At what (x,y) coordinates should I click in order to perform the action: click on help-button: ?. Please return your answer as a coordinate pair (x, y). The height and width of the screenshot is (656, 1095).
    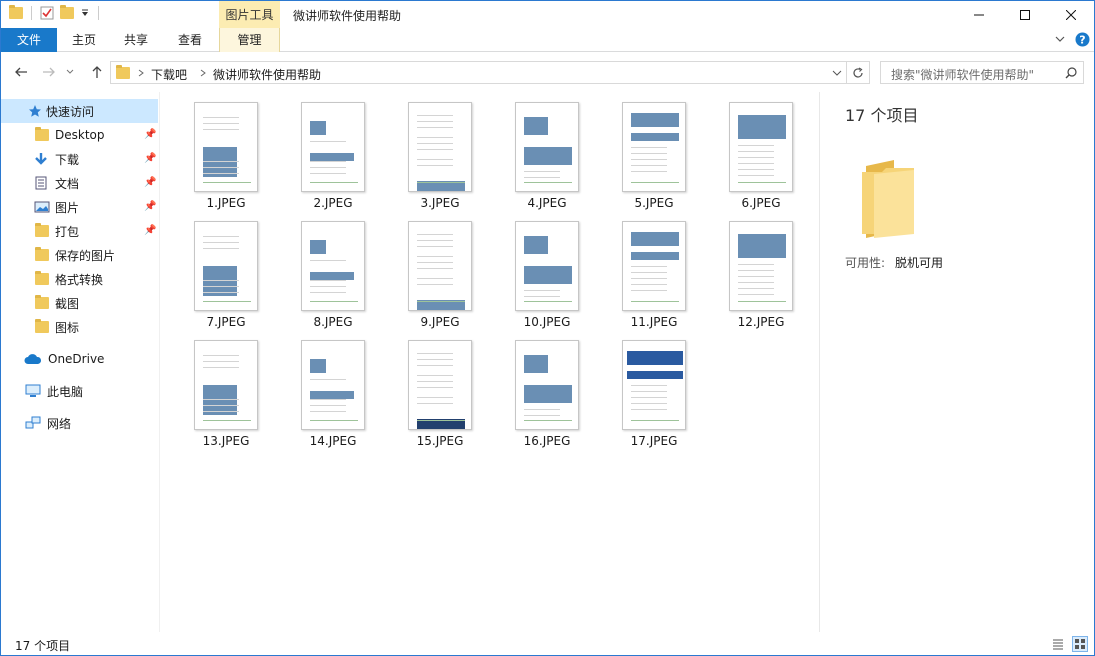
    Looking at the image, I should click on (1082, 41).